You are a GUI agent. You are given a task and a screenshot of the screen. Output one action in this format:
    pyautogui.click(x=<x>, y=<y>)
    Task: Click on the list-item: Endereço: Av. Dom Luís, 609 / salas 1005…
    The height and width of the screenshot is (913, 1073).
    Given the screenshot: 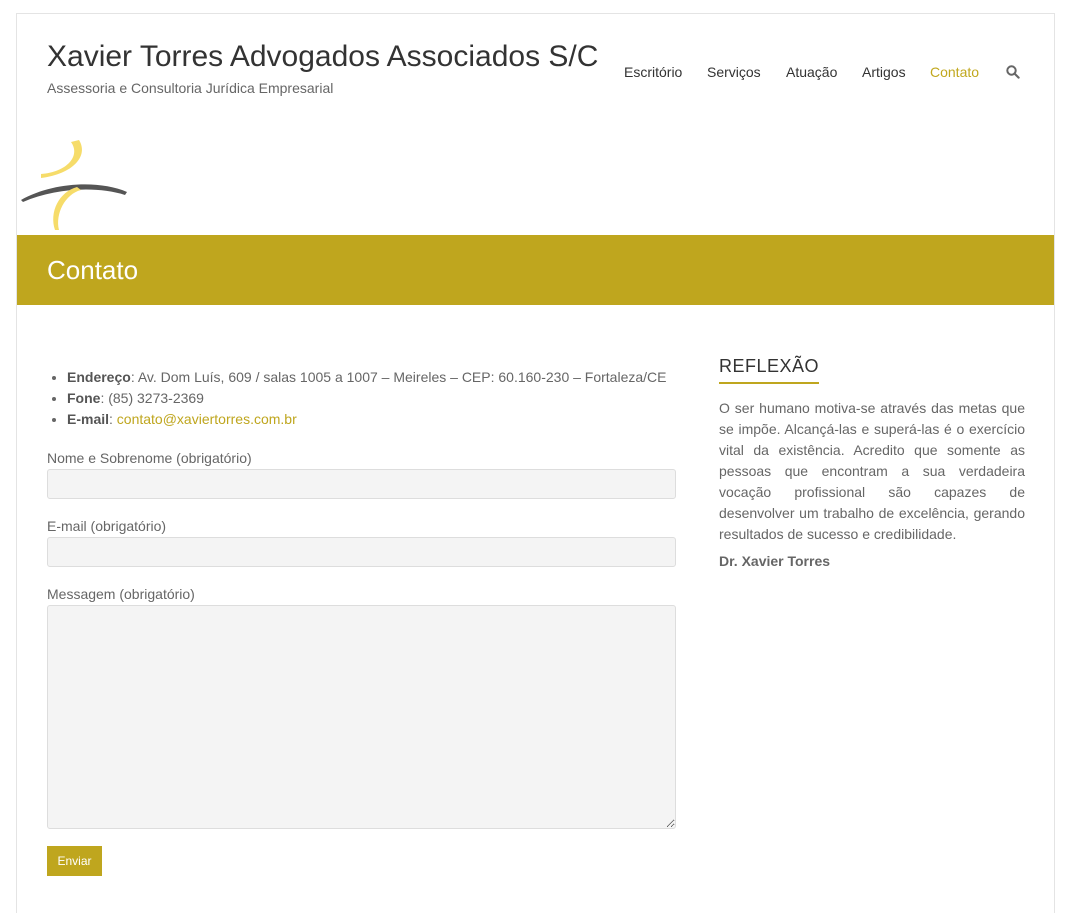 What is the action you would take?
    pyautogui.click(x=367, y=377)
    